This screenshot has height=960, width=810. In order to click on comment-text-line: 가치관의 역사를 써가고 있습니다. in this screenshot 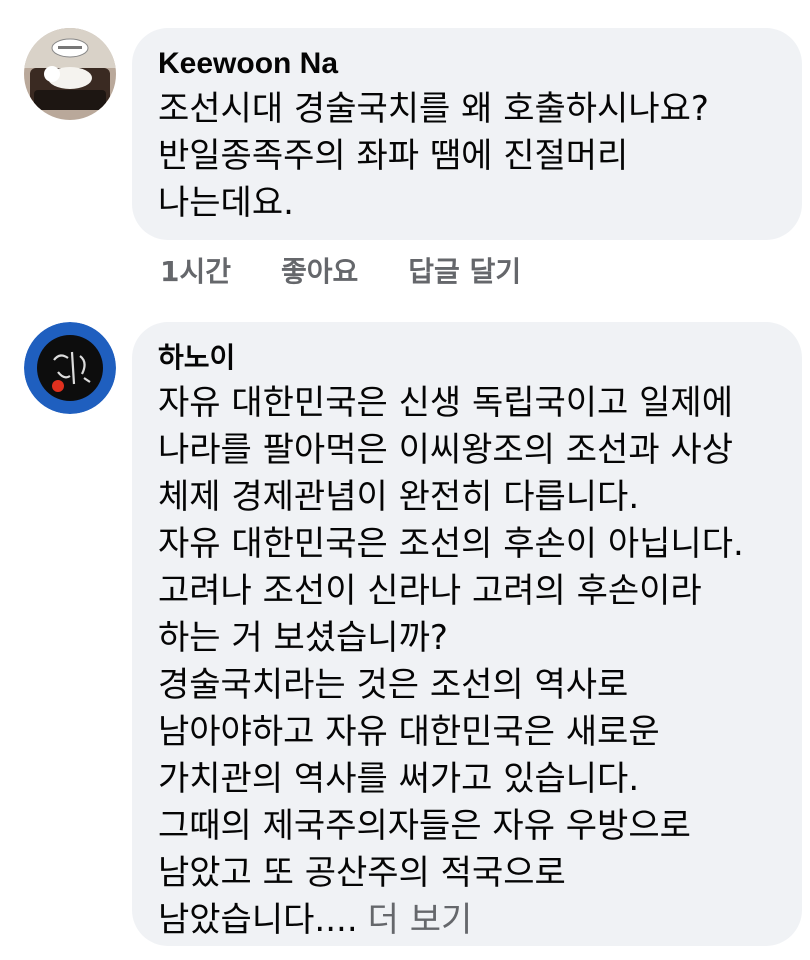, I will do `click(399, 779)`.